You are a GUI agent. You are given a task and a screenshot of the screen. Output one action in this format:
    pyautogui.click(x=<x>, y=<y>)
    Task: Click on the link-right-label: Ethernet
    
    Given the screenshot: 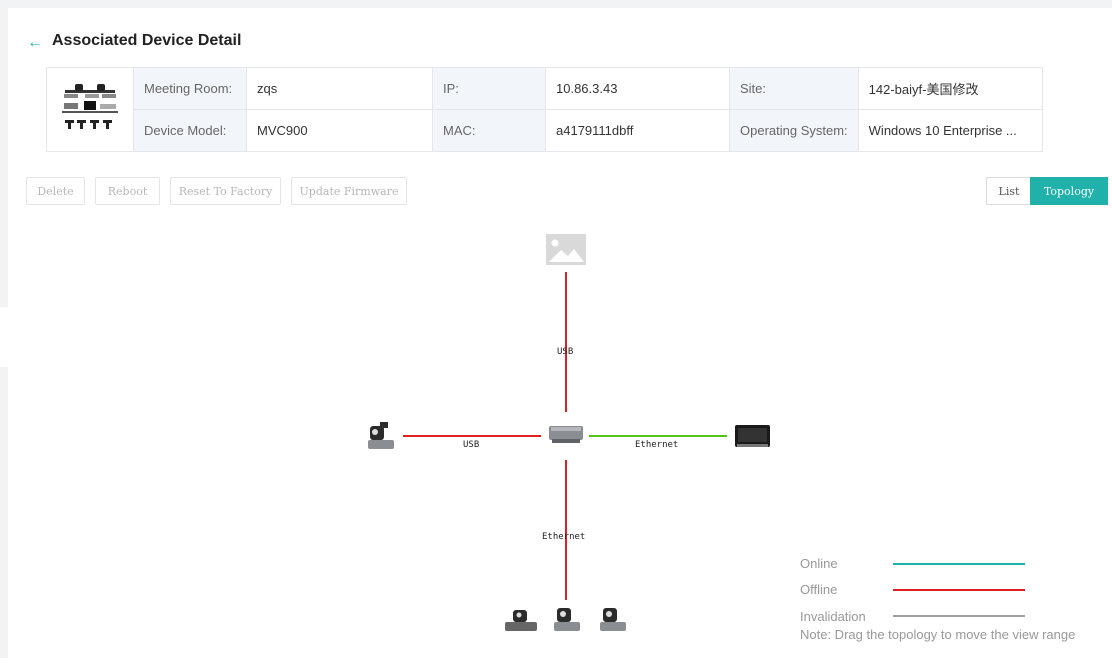 What is the action you would take?
    pyautogui.click(x=657, y=445)
    